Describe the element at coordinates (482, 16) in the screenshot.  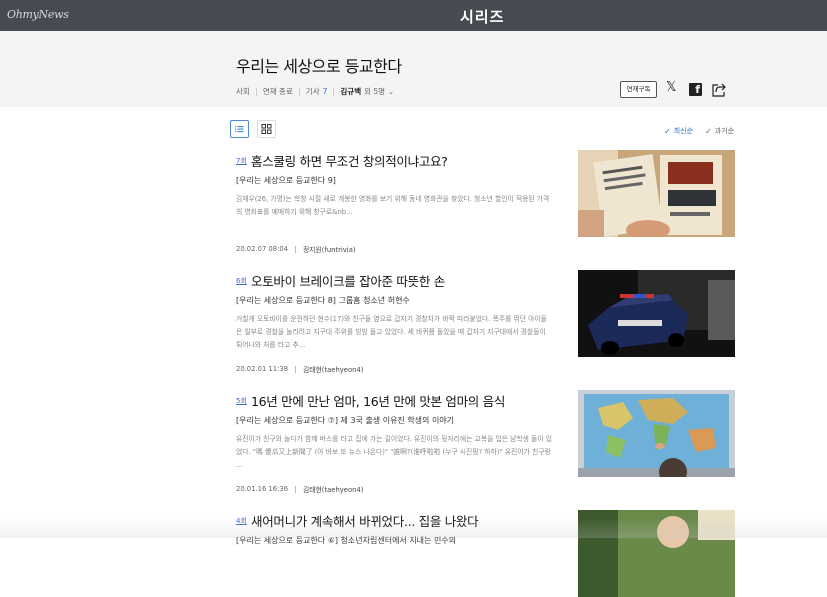
I see `series-logo: 시리즈` at that location.